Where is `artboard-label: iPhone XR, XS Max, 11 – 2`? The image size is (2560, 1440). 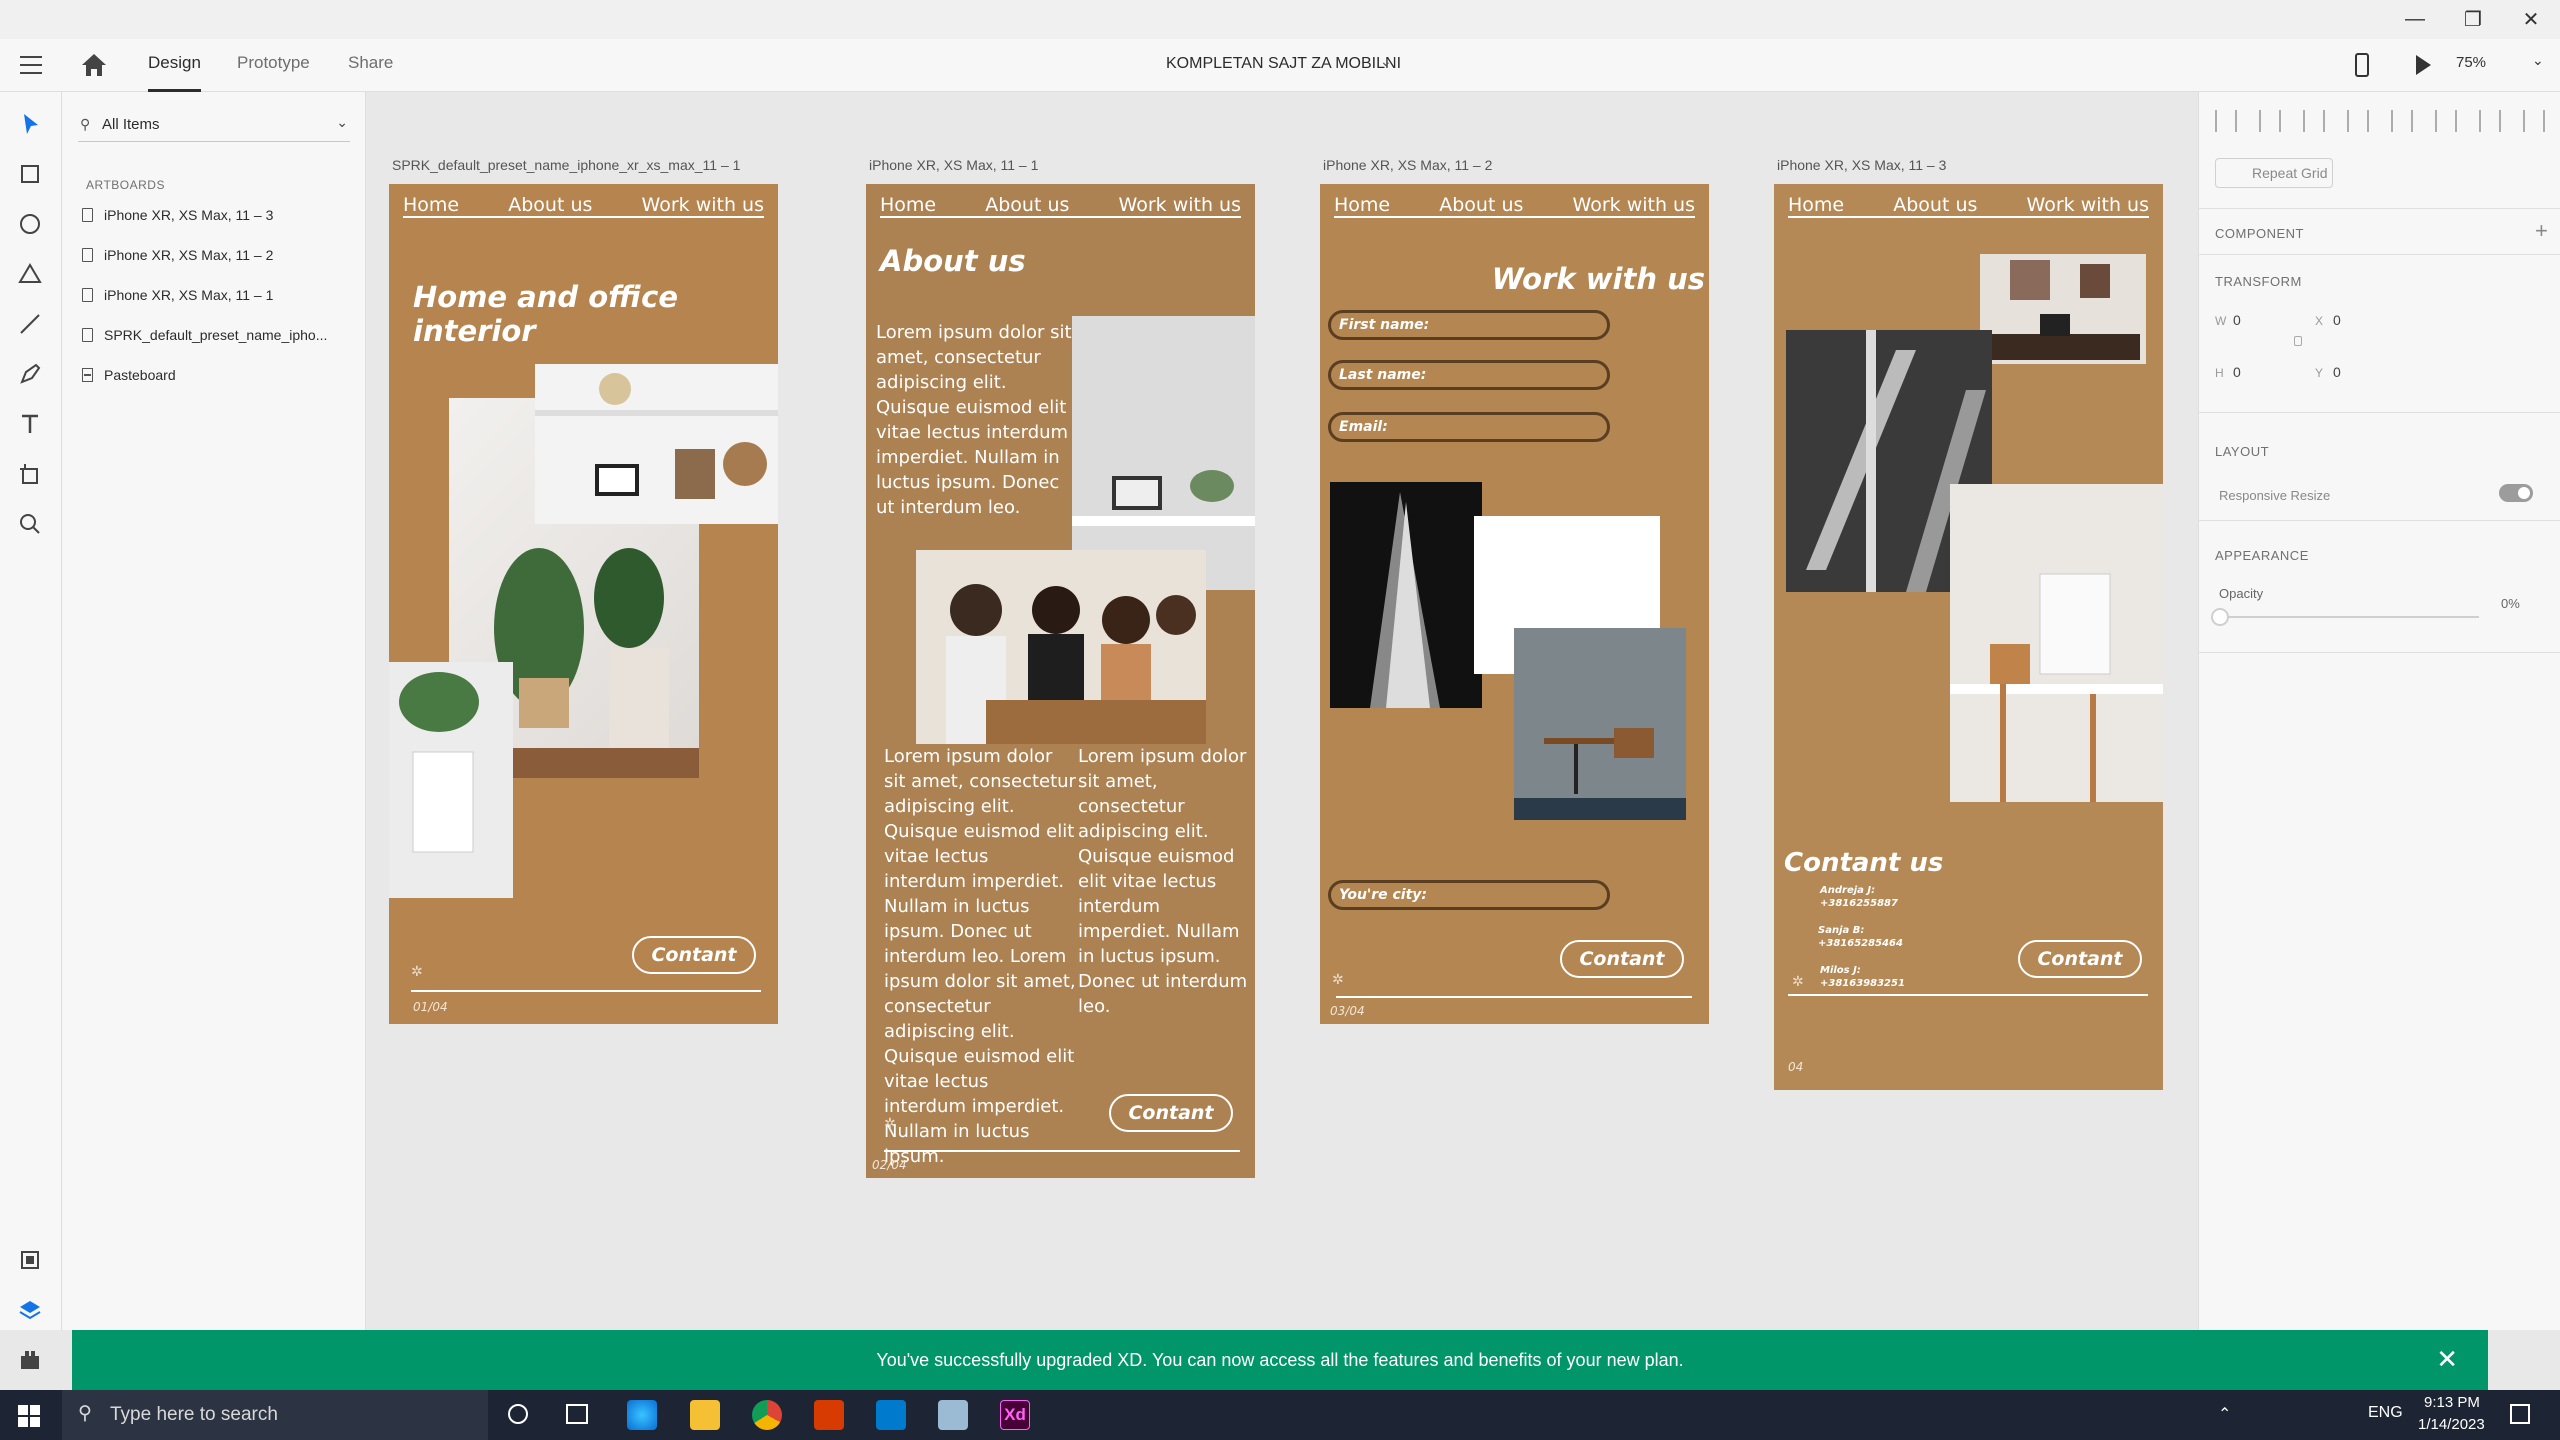
artboard-label: iPhone XR, XS Max, 11 – 2 is located at coordinates (1407, 165).